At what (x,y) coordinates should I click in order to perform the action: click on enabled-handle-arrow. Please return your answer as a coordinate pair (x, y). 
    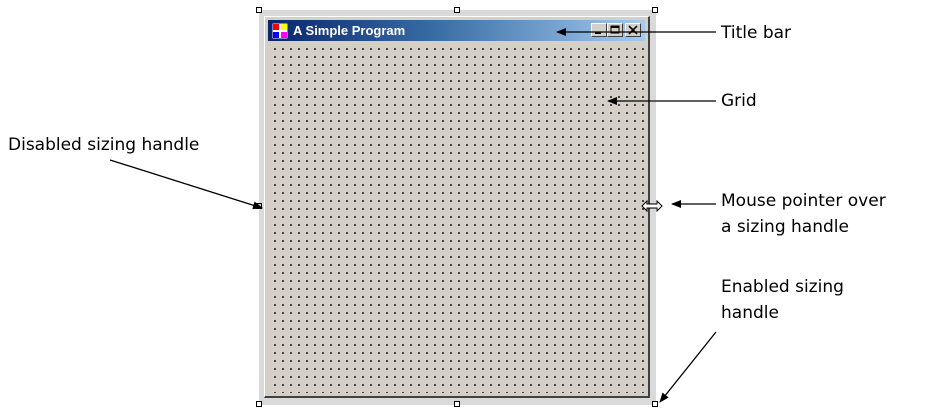
    Looking at the image, I should click on (688, 367).